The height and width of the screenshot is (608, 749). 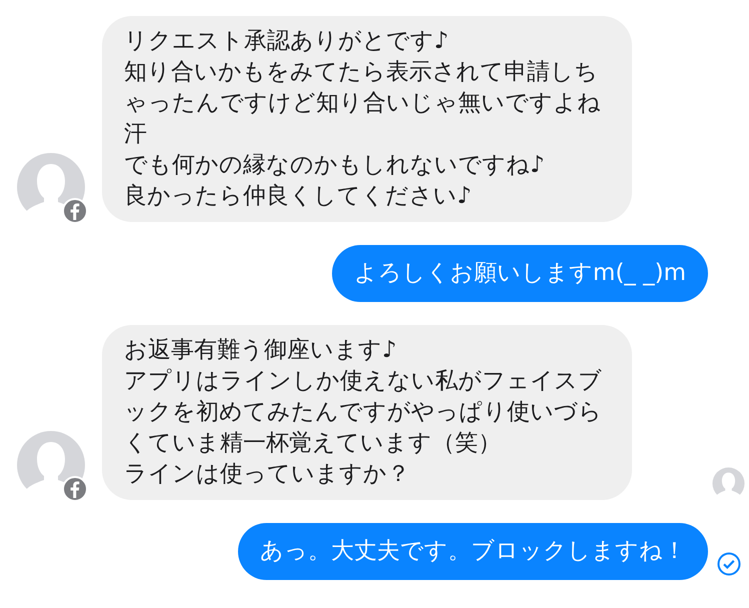 I want to click on message-text: 知り合いかもをみてたら表示されて申請しちゃったんですけど知り合いじゃ無いですよね汗, so click(x=363, y=103).